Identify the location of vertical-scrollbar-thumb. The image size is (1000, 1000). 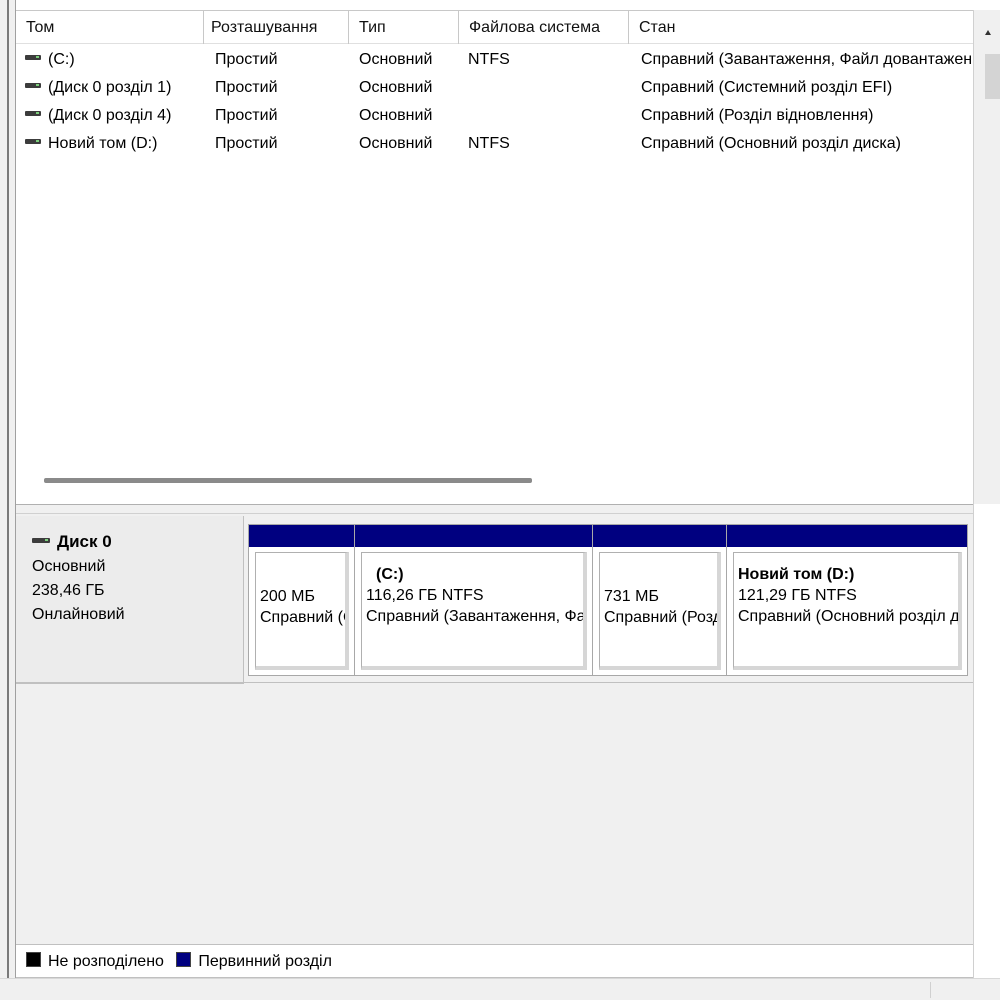
(992, 76).